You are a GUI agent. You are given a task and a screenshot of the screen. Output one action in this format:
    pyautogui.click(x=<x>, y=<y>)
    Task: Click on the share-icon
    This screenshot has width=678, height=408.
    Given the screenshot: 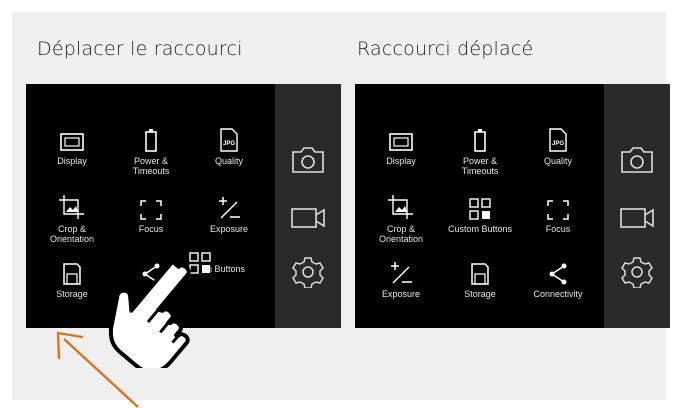 What is the action you would take?
    pyautogui.click(x=558, y=271)
    